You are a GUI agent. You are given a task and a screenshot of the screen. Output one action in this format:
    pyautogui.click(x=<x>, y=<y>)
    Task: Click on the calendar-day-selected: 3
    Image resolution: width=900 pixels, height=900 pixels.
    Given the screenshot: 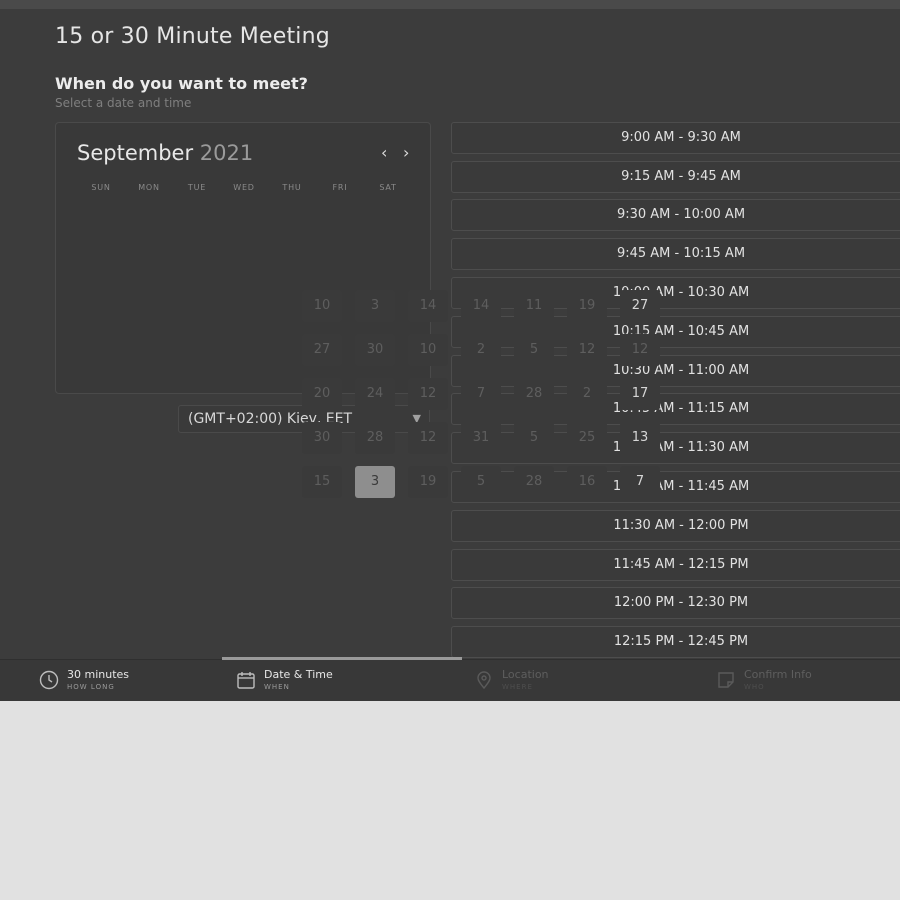 What is the action you would take?
    pyautogui.click(x=375, y=482)
    